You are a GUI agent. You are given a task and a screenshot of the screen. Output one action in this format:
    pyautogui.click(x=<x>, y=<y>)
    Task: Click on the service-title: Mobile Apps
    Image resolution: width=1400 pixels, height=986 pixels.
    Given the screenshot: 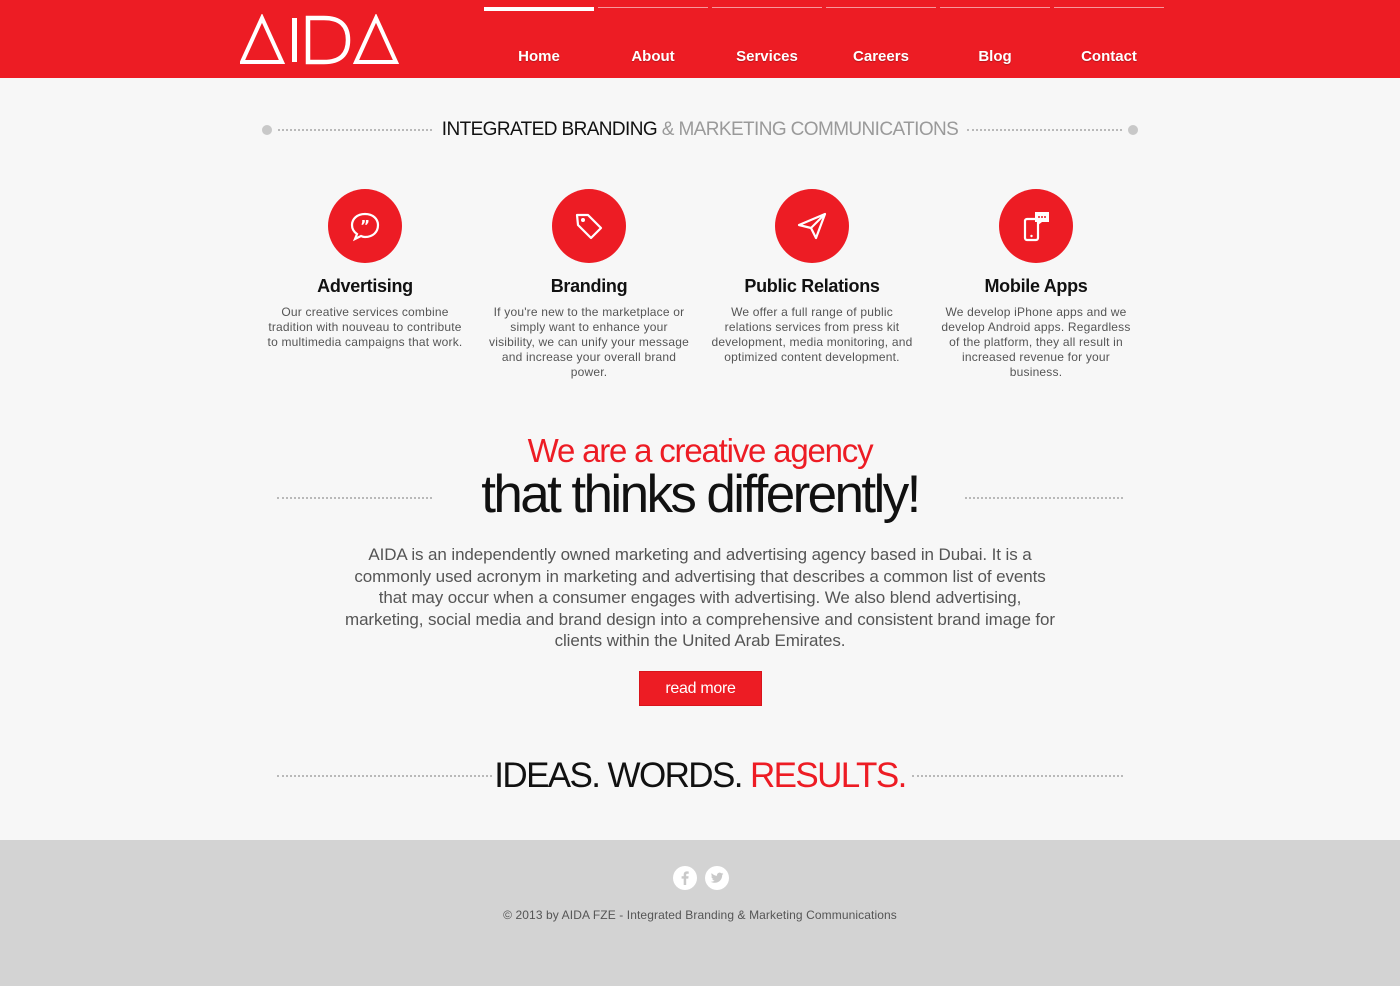 What is the action you would take?
    pyautogui.click(x=1036, y=286)
    